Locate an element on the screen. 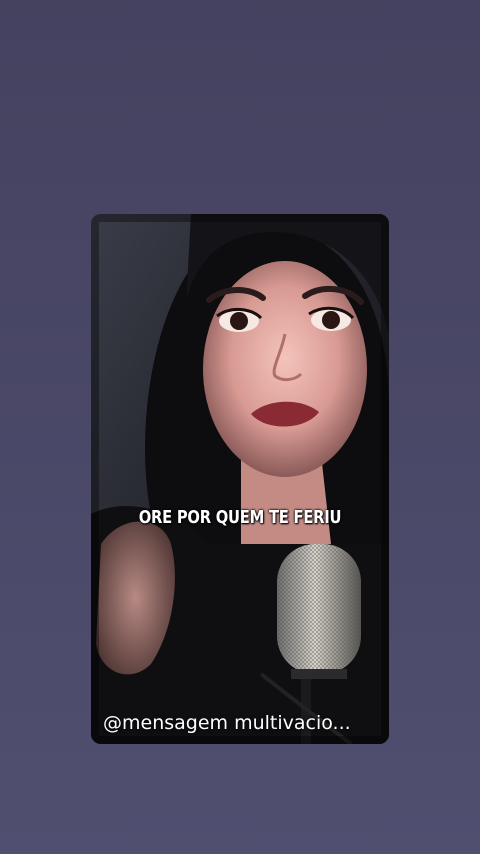 Image resolution: width=480 pixels, height=854 pixels. channel-handle-text: @mensagem multivacio is located at coordinates (218, 723).